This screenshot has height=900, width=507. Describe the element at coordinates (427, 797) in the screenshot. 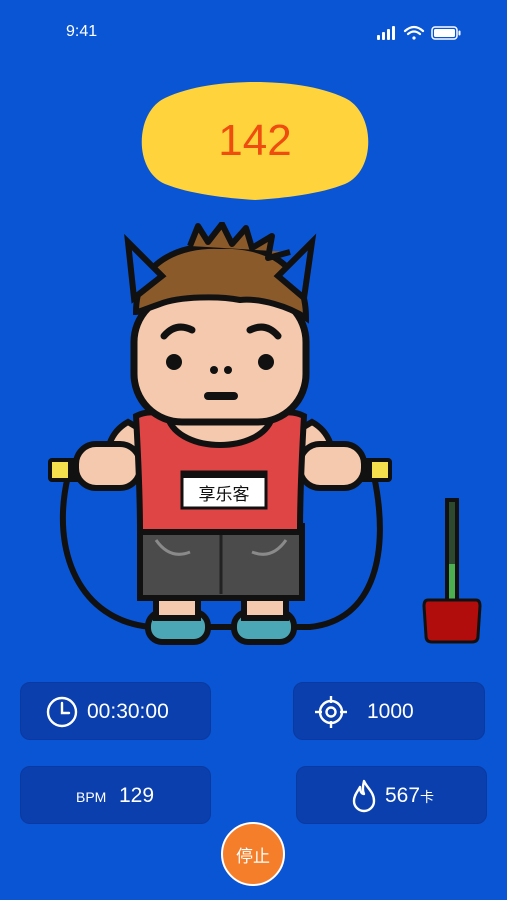

I see `calories-unit: 卡` at that location.